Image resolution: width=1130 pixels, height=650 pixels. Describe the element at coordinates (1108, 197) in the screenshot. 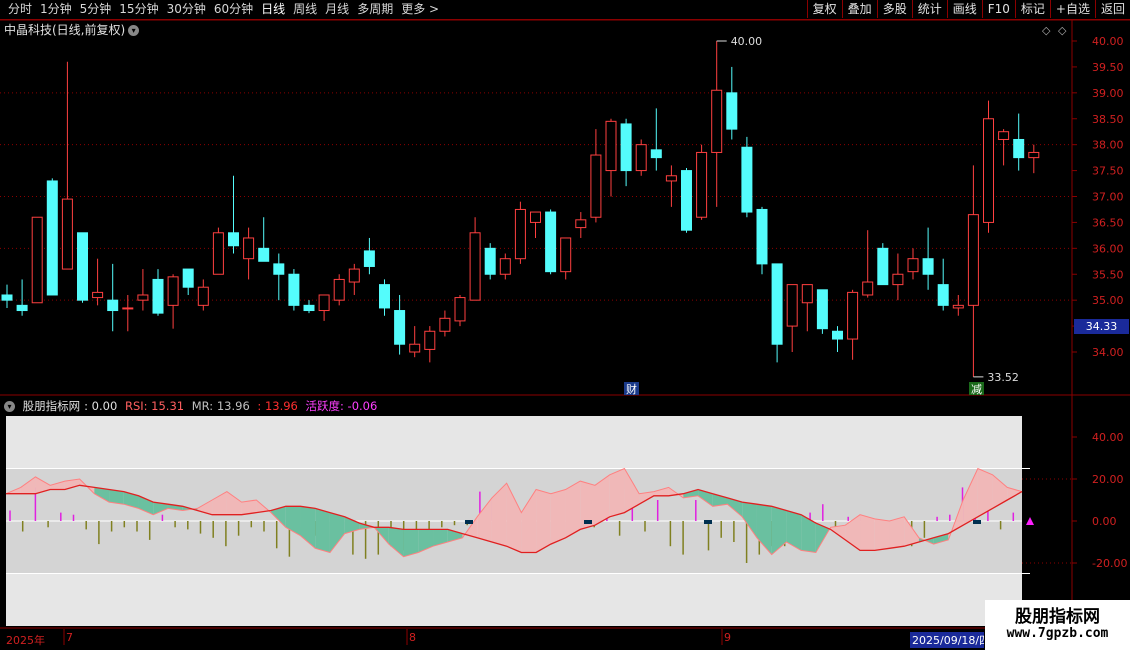

I see `price-axis-label: 37.00` at that location.